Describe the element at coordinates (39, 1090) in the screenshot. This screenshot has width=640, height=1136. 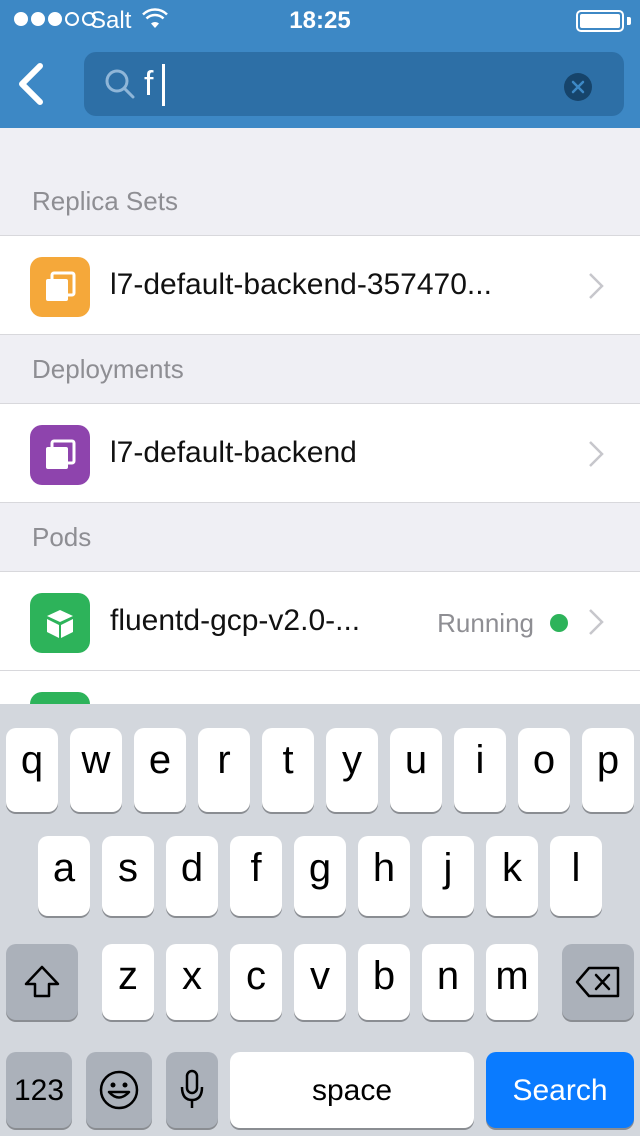
I see `numbers-key: 123` at that location.